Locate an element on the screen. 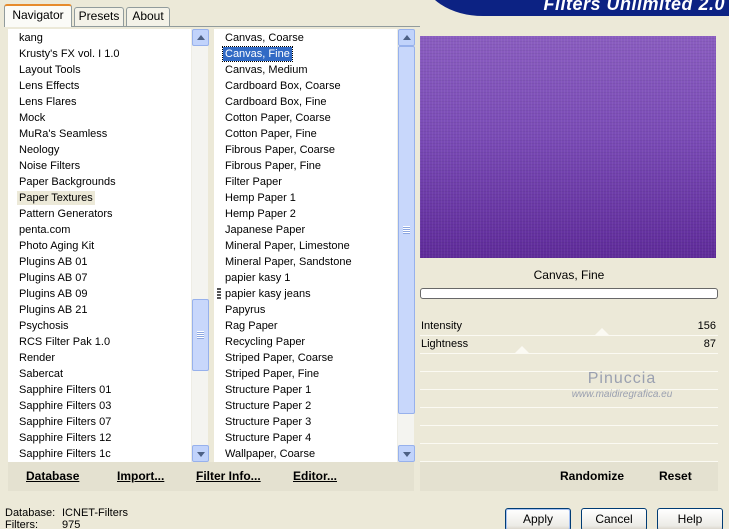 This screenshot has height=529, width=729. list-item: Structure Paper 4 is located at coordinates (268, 438).